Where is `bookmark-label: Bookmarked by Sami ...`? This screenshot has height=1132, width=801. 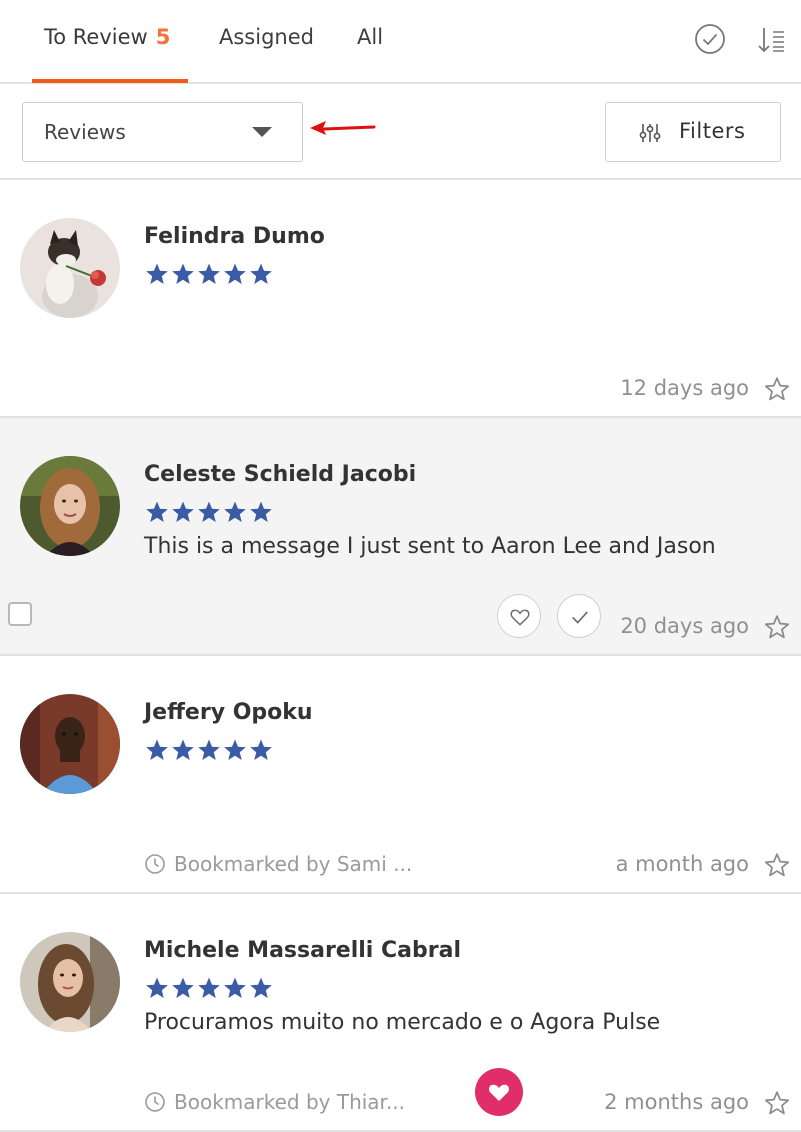
bookmark-label: Bookmarked by Sami ... is located at coordinates (293, 864).